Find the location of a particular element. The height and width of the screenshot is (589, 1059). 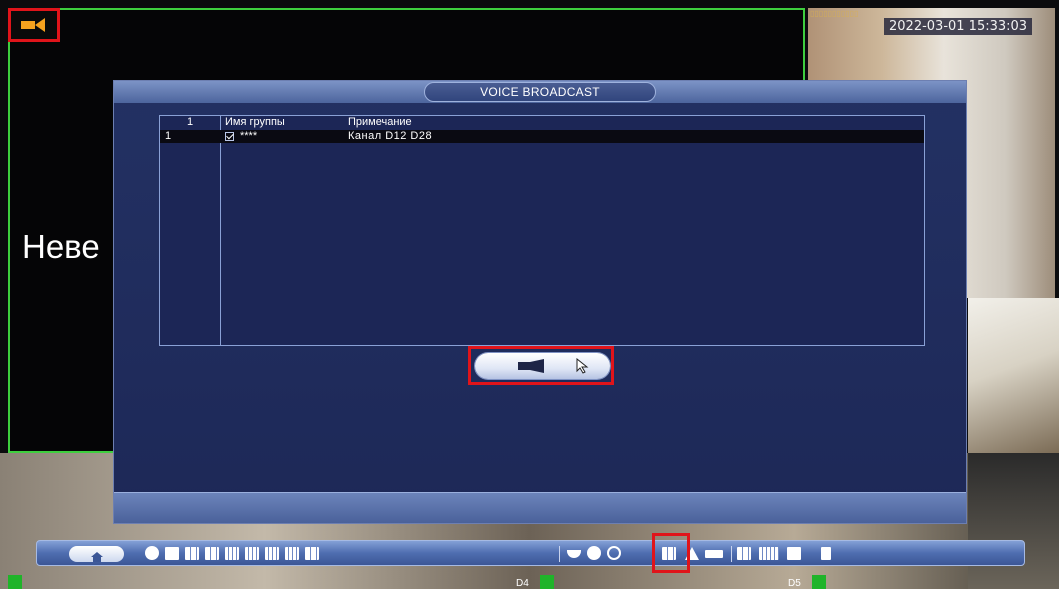

highlight-voice-broadcast-icon is located at coordinates (671, 553).